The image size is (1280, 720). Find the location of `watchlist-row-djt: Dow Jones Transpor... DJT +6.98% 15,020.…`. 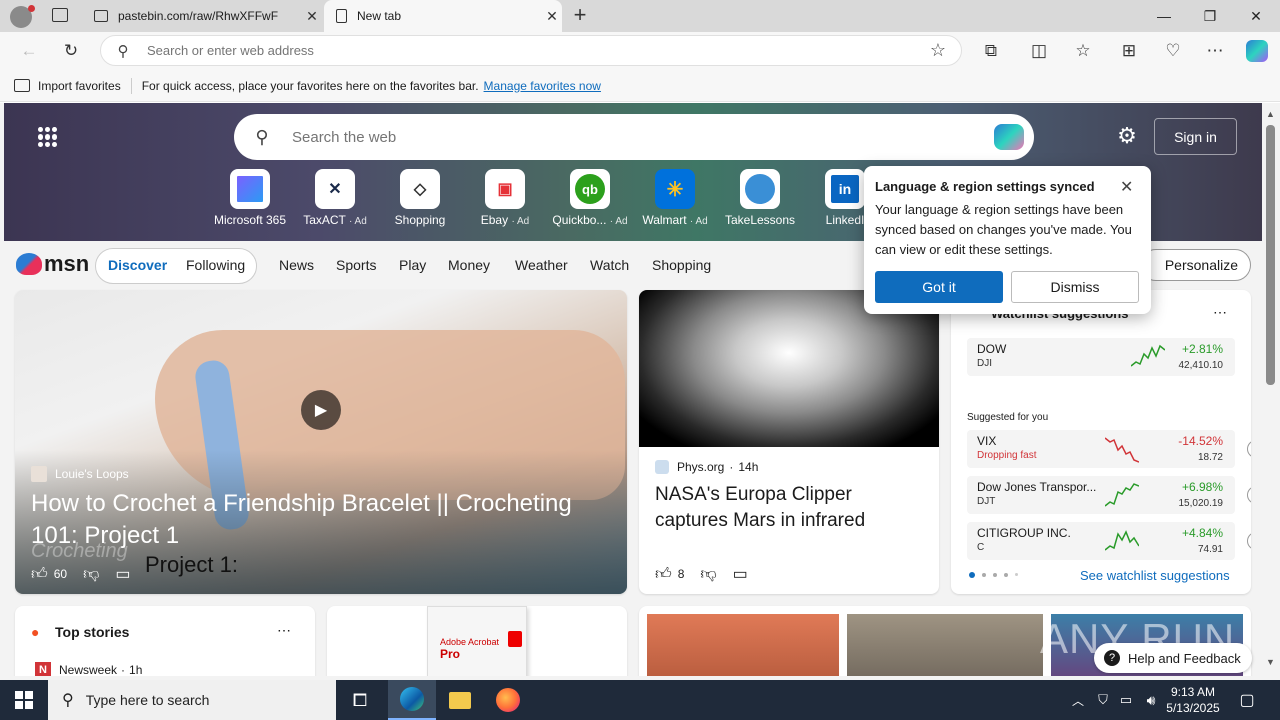

watchlist-row-djt: Dow Jones Transpor... DJT +6.98% 15,020.… is located at coordinates (1109, 495).